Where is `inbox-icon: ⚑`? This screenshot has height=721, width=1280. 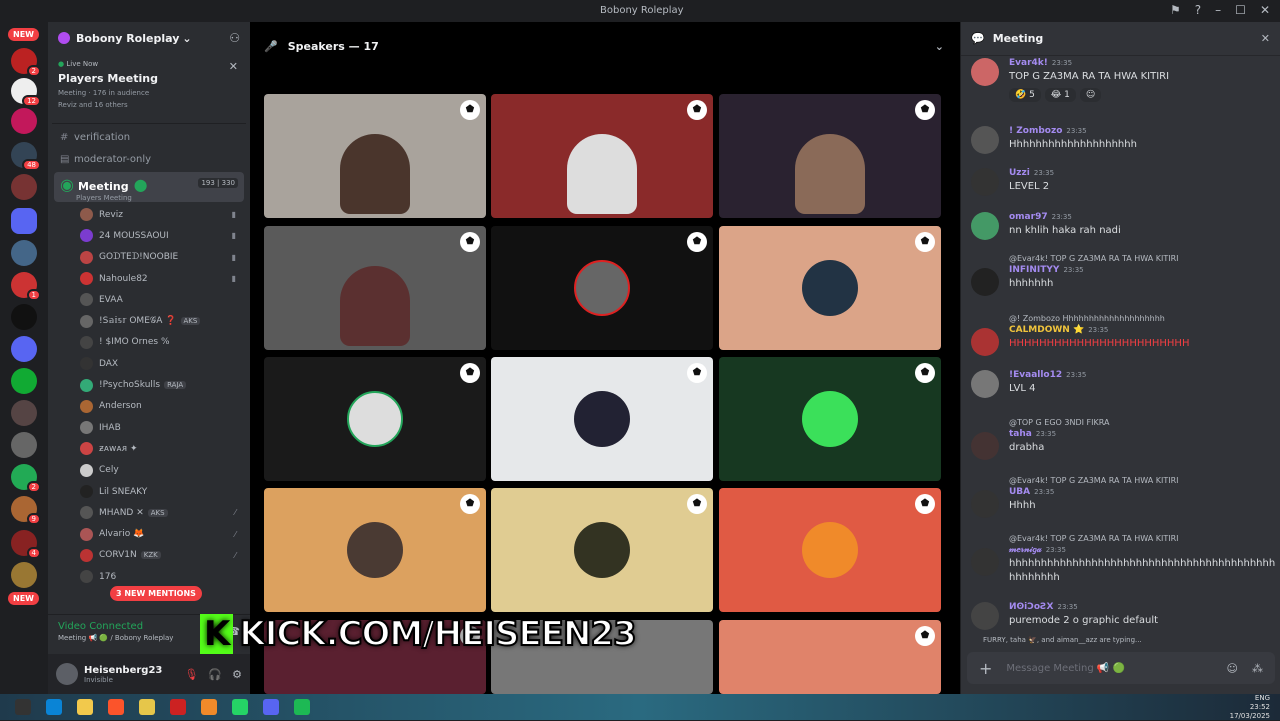 inbox-icon: ⚑ is located at coordinates (1175, 10).